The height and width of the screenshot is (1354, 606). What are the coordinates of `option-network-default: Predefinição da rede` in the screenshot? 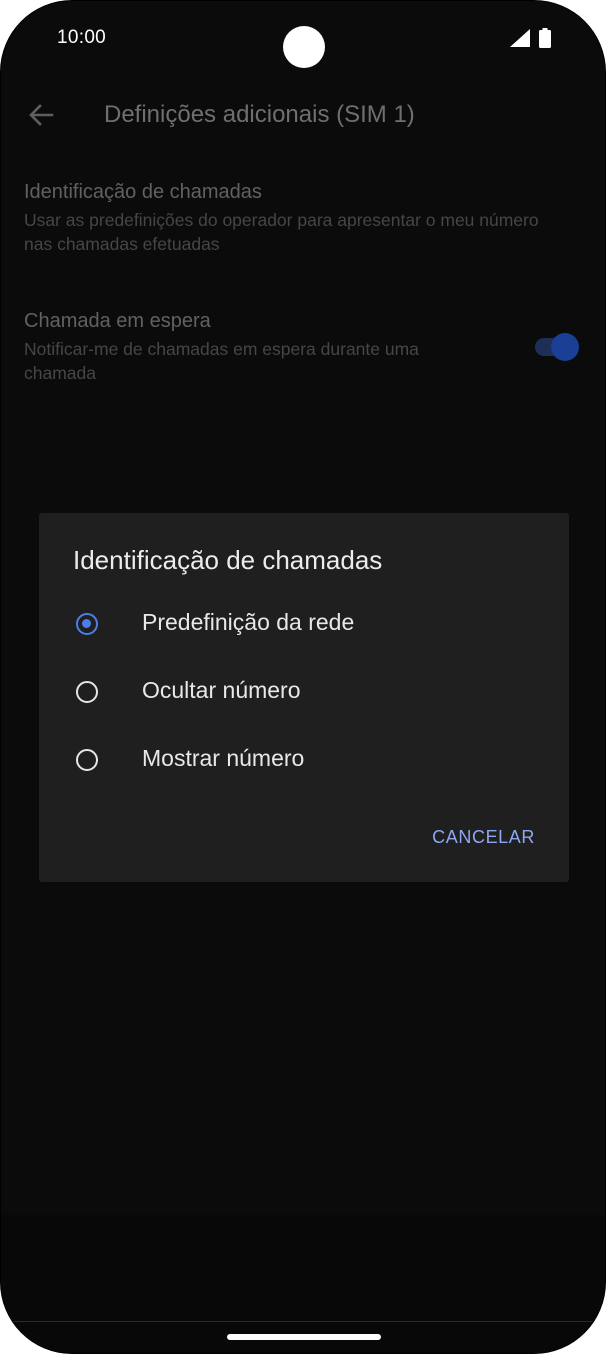 It's located at (304, 626).